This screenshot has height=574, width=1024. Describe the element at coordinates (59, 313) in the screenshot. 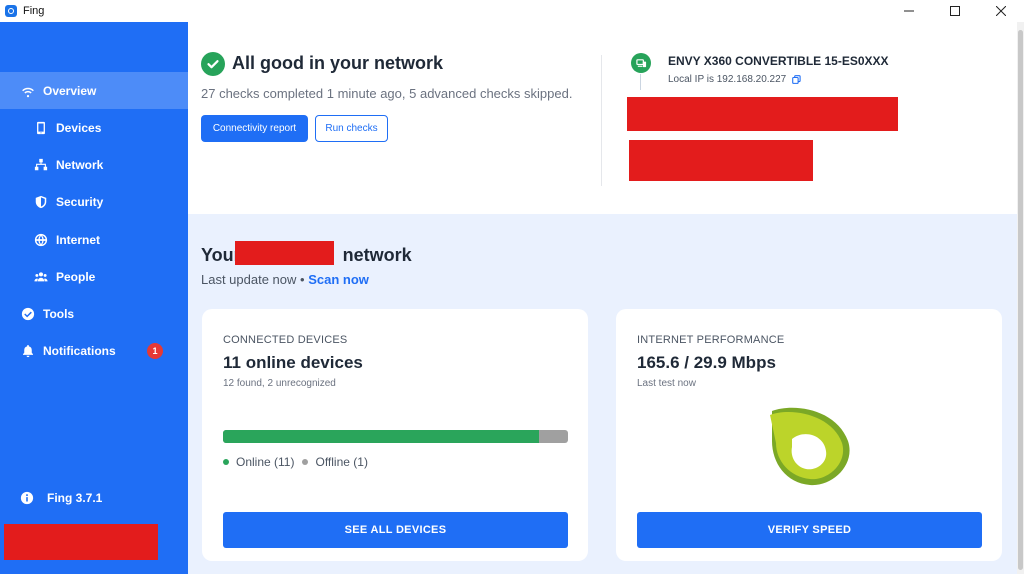

I see `sidebar-item-label: Tools` at that location.